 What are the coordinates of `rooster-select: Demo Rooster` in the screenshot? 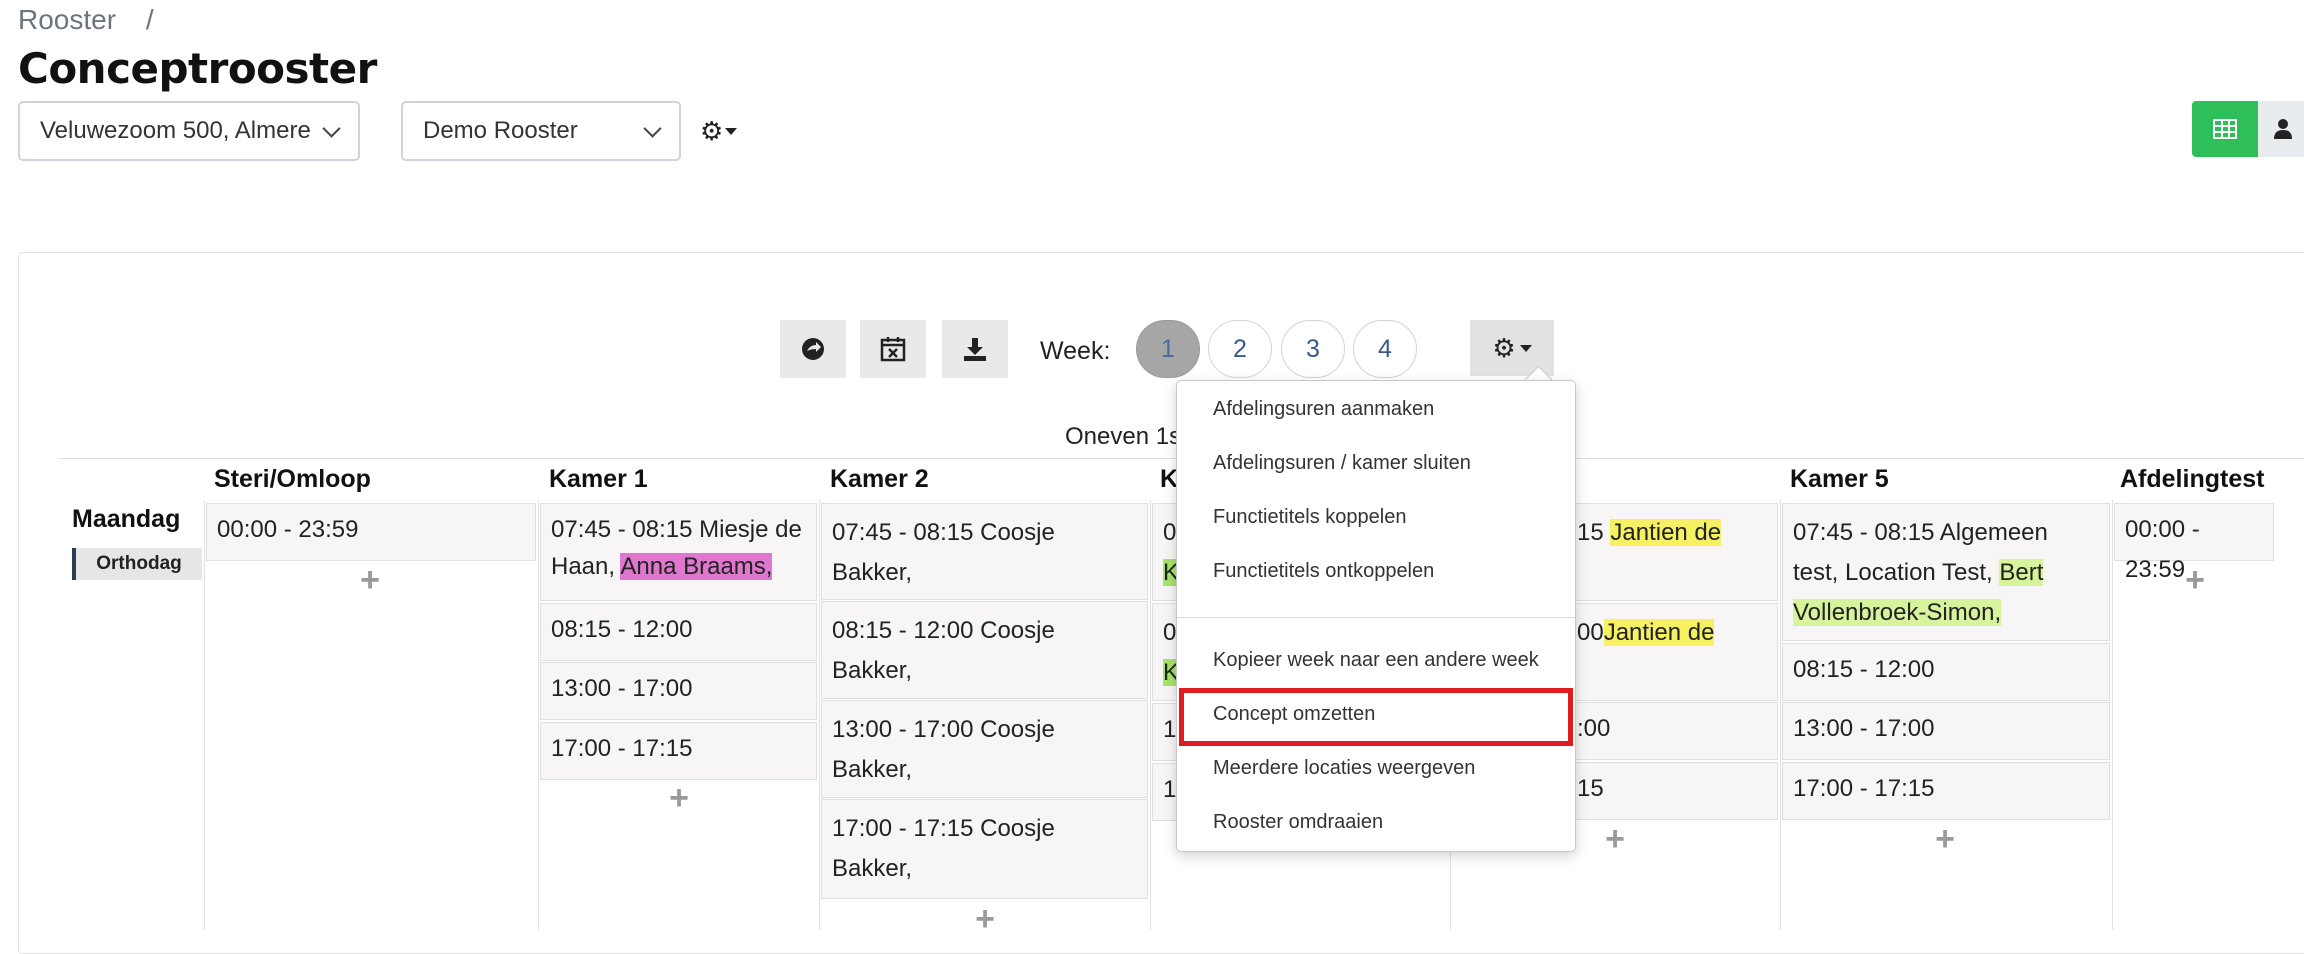 It's located at (541, 131).